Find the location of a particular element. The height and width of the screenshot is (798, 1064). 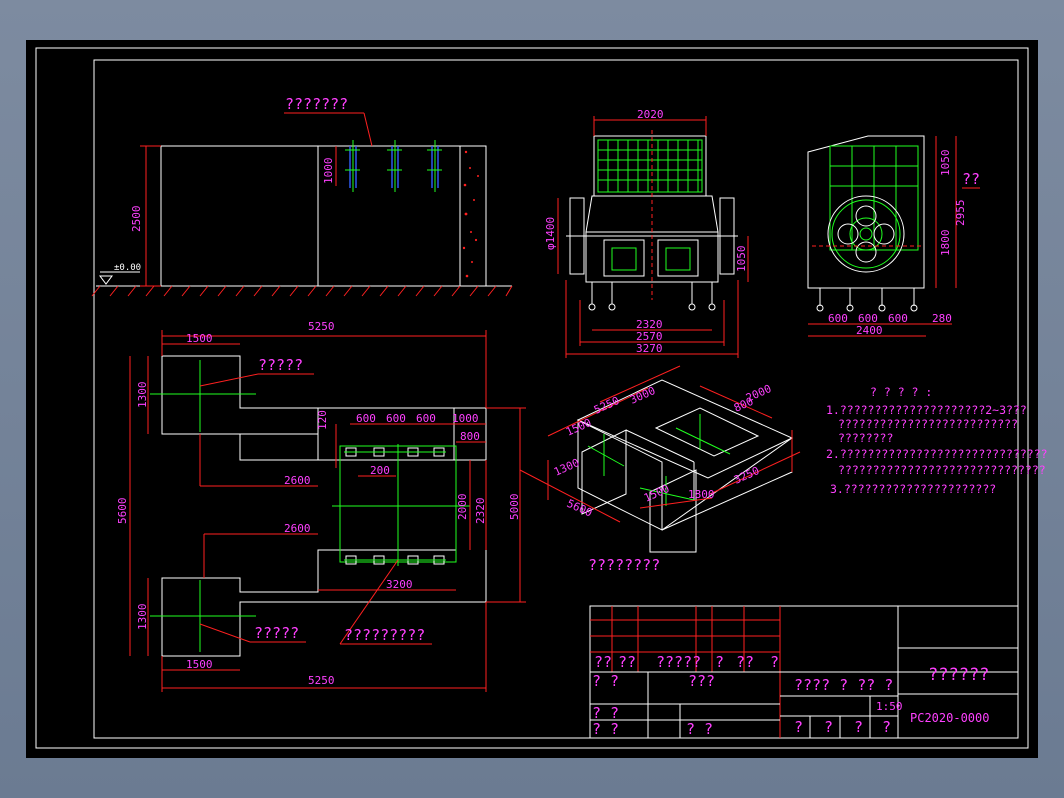

callout-left-bottom: ????? is located at coordinates (276, 633).